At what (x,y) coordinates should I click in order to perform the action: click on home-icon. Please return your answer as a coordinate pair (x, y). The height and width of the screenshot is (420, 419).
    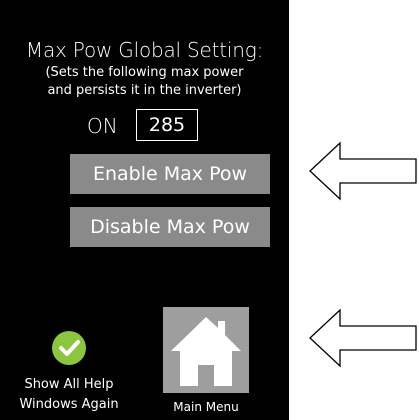
    Looking at the image, I should click on (206, 351).